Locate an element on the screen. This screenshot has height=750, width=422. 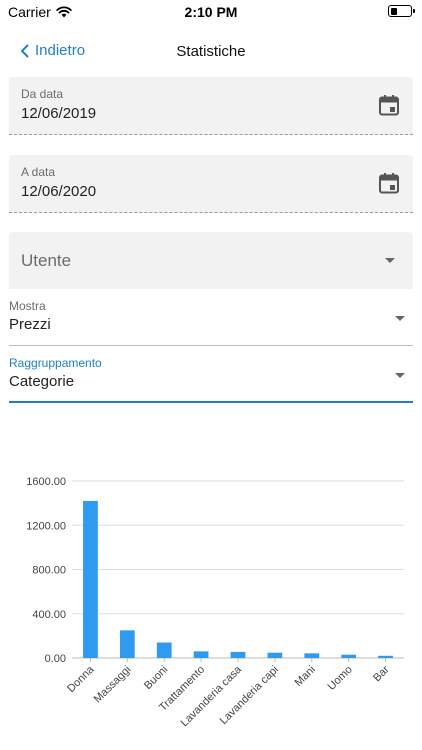
status-bar: Carrier 2:10 PM is located at coordinates (211, 12).